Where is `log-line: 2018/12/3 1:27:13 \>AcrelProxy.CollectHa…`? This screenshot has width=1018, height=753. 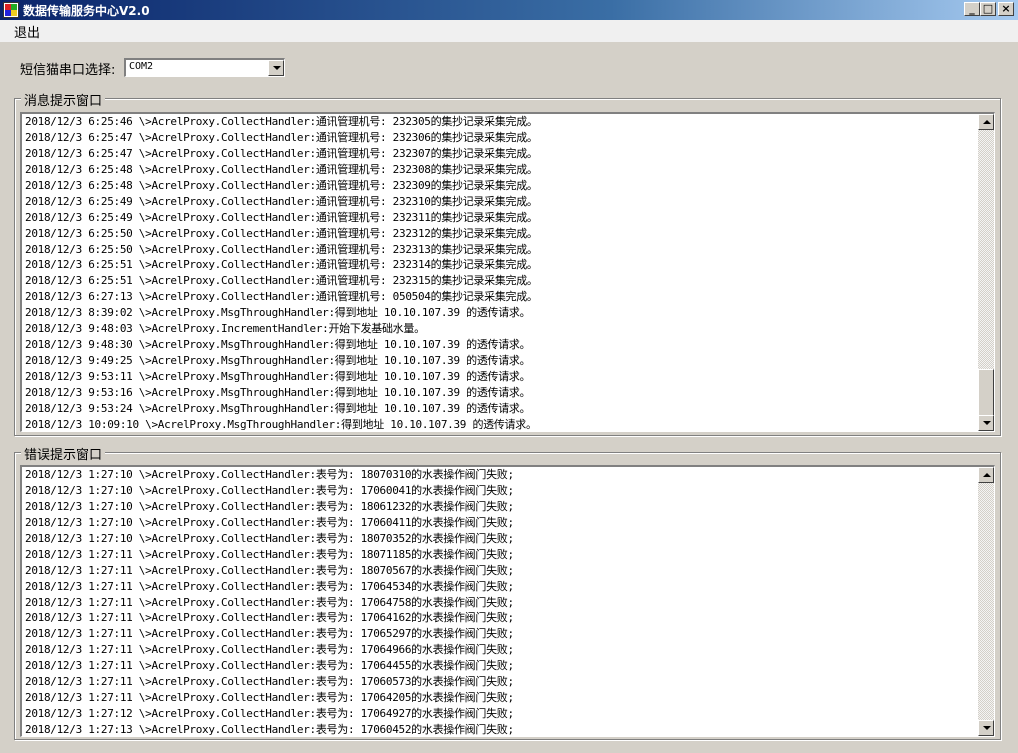
log-line: 2018/12/3 1:27:13 \>AcrelProxy.CollectHa… is located at coordinates (269, 729).